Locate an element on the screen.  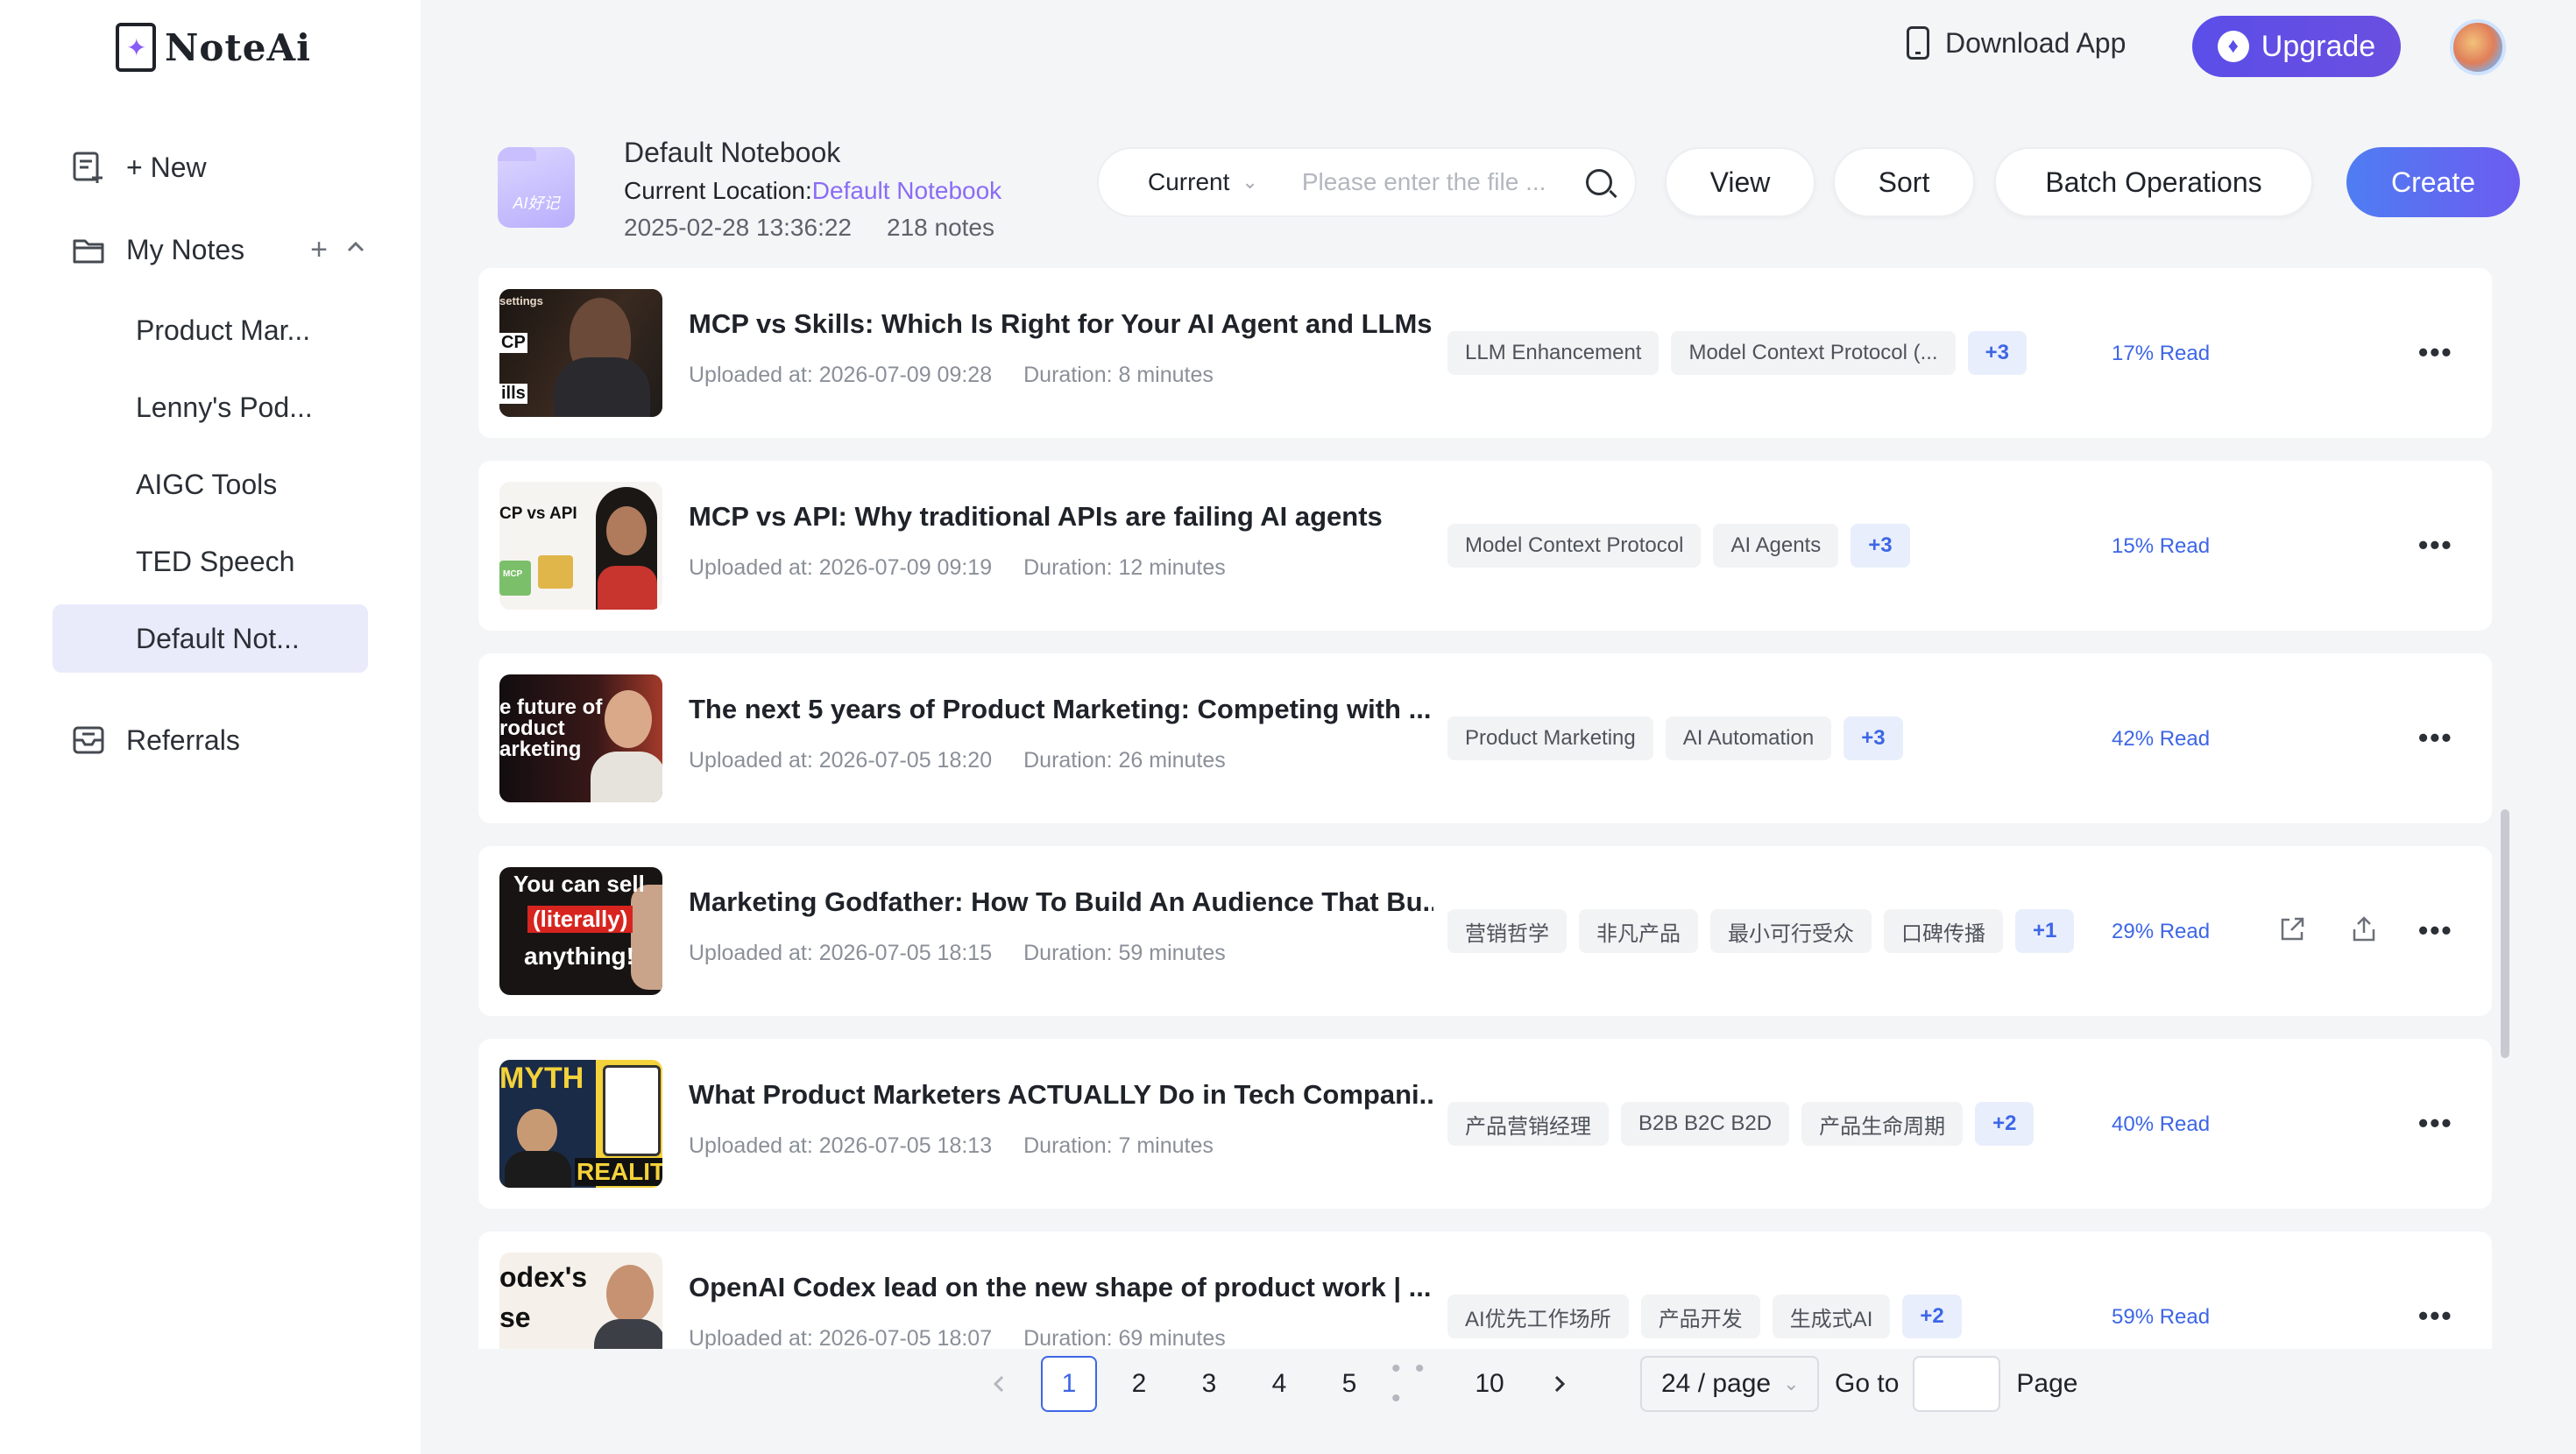
note-uploaded: Uploaded at: 2026-07-05 18:13 is located at coordinates (841, 1145).